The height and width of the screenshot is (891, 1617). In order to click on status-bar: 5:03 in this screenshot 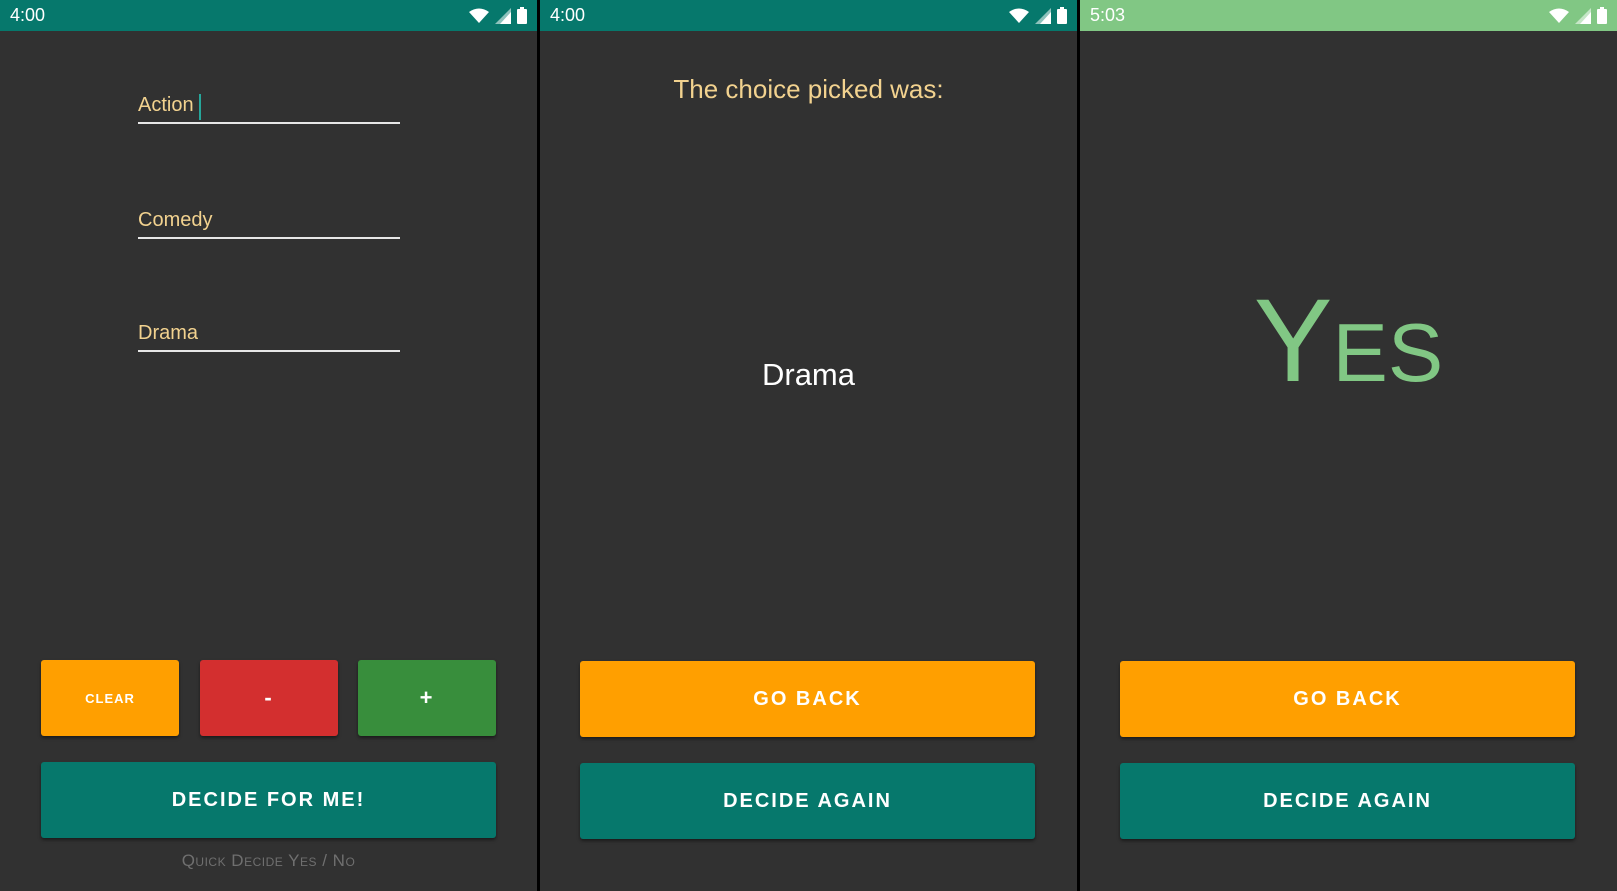, I will do `click(1348, 15)`.